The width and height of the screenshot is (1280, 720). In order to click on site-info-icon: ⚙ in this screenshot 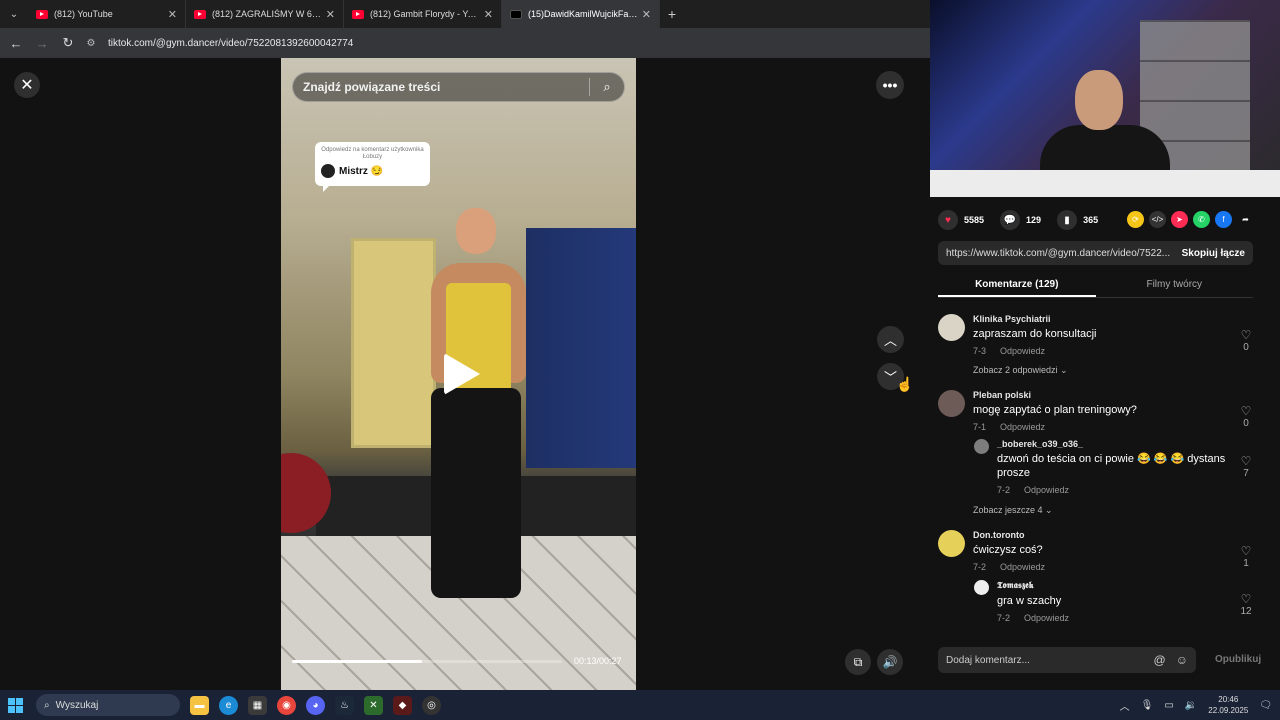, I will do `click(91, 43)`.